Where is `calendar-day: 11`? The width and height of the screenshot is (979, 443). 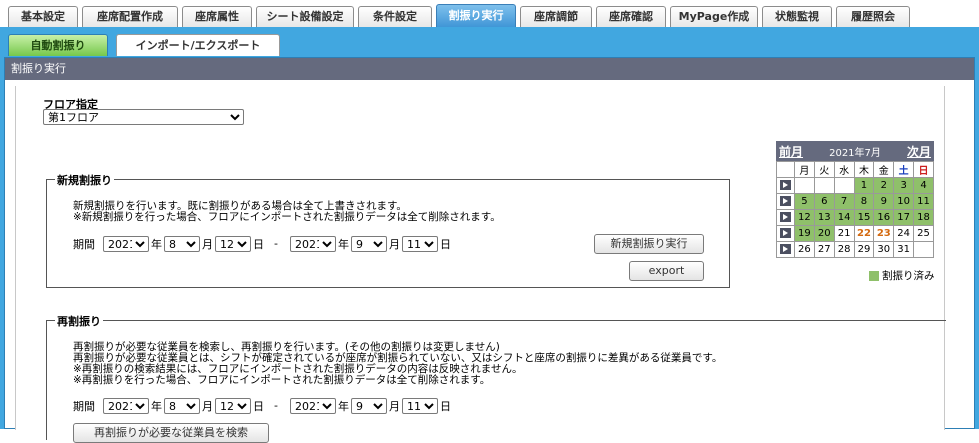
calendar-day: 11 is located at coordinates (923, 201).